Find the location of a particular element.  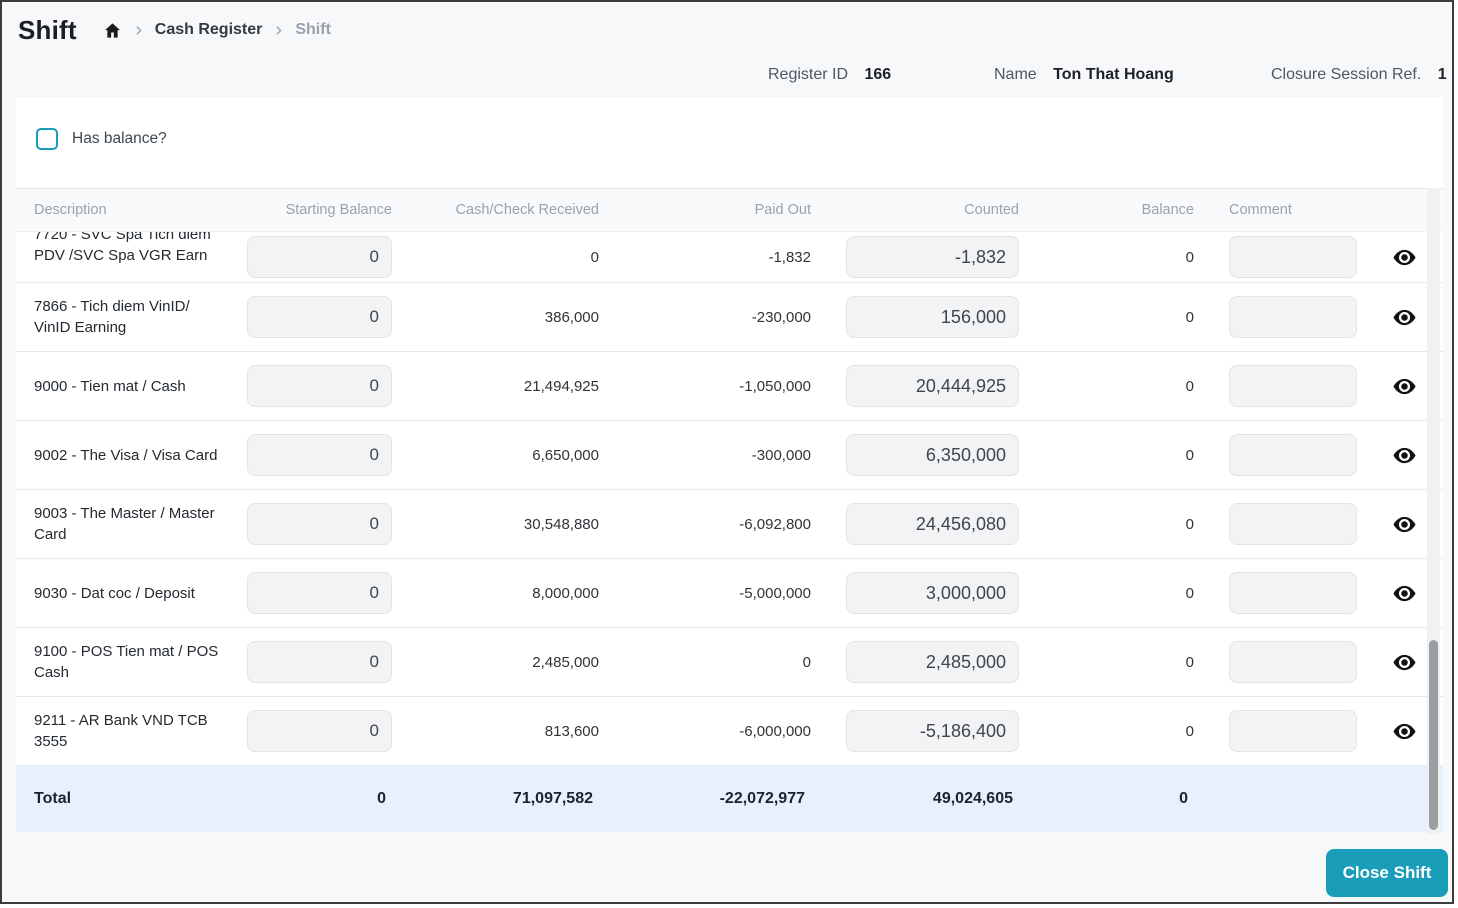

cash-check-received-value: 0 is located at coordinates (594, 257).